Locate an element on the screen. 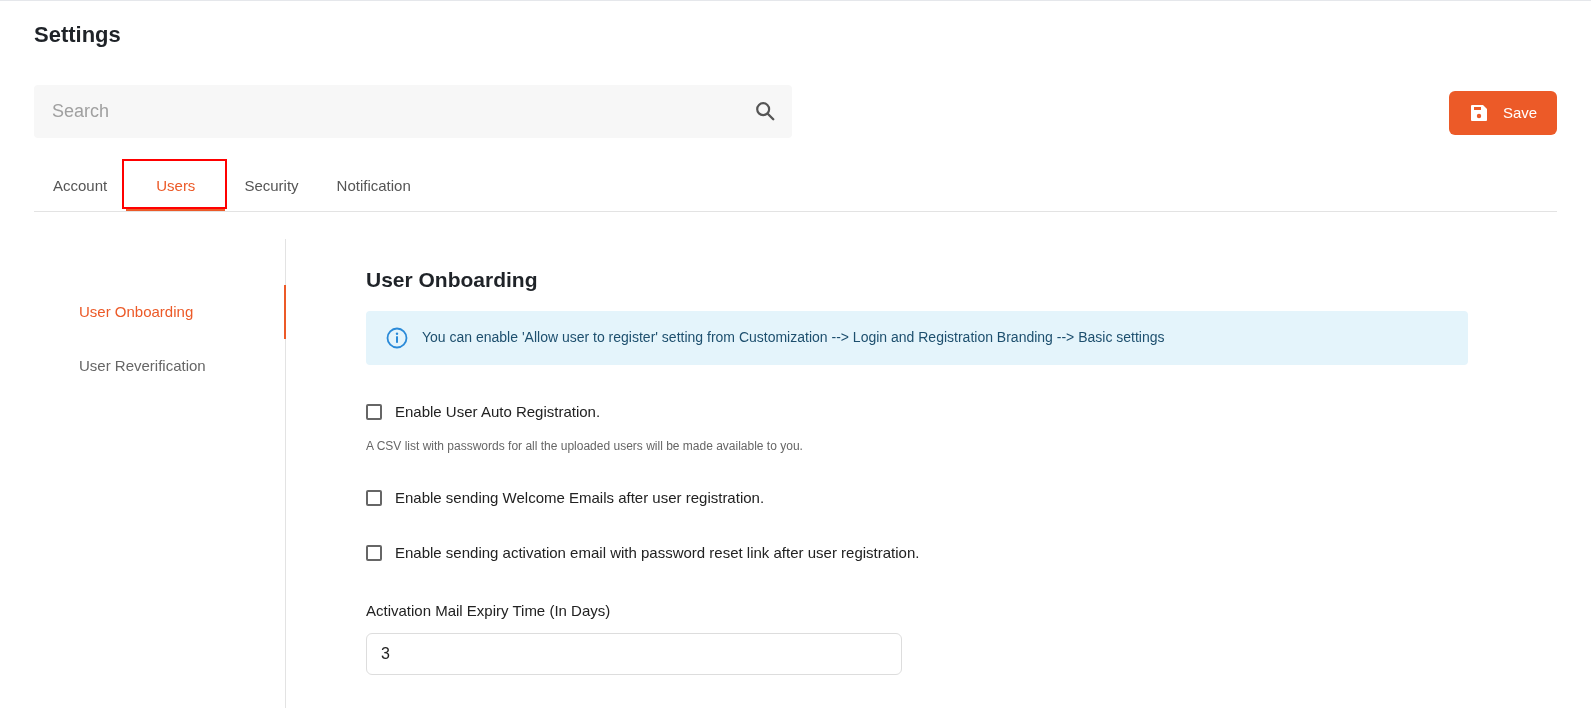 The height and width of the screenshot is (708, 1591). search-icon is located at coordinates (765, 111).